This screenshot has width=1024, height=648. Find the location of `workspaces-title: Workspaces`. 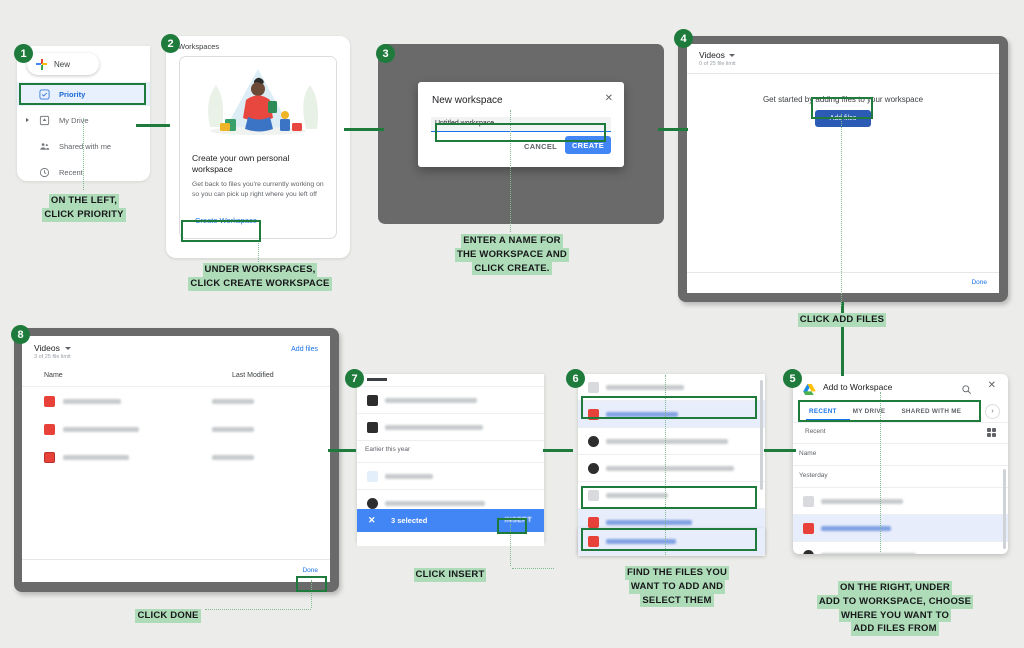

workspaces-title: Workspaces is located at coordinates (199, 46).